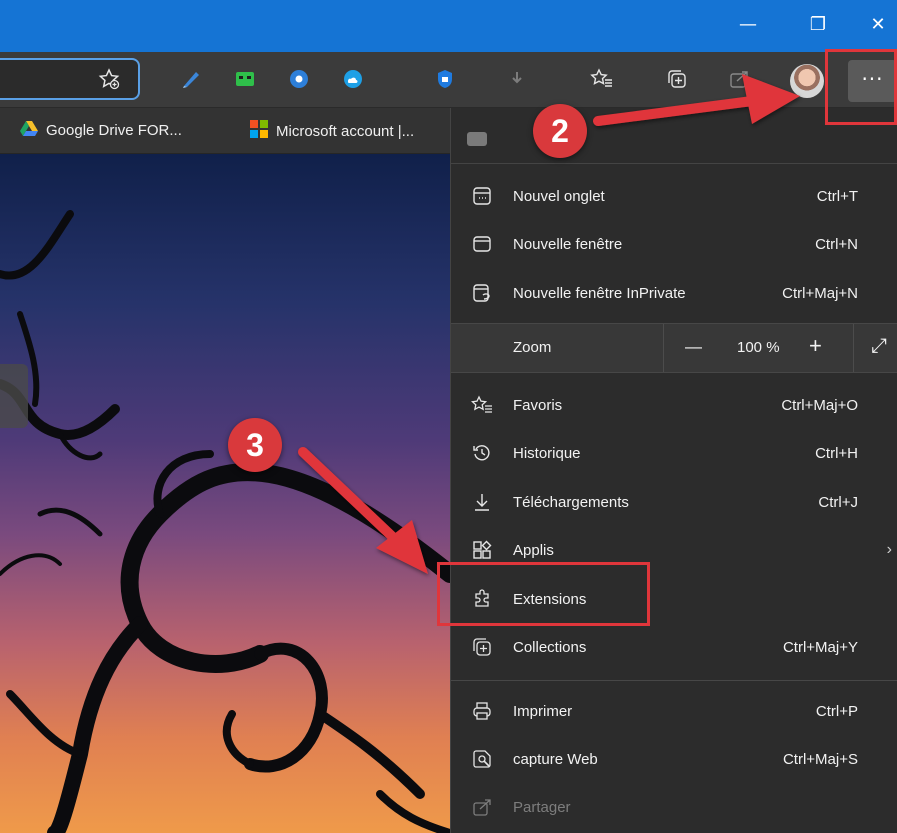 This screenshot has height=833, width=897. Describe the element at coordinates (255, 445) in the screenshot. I see `step-3-callout: 3` at that location.